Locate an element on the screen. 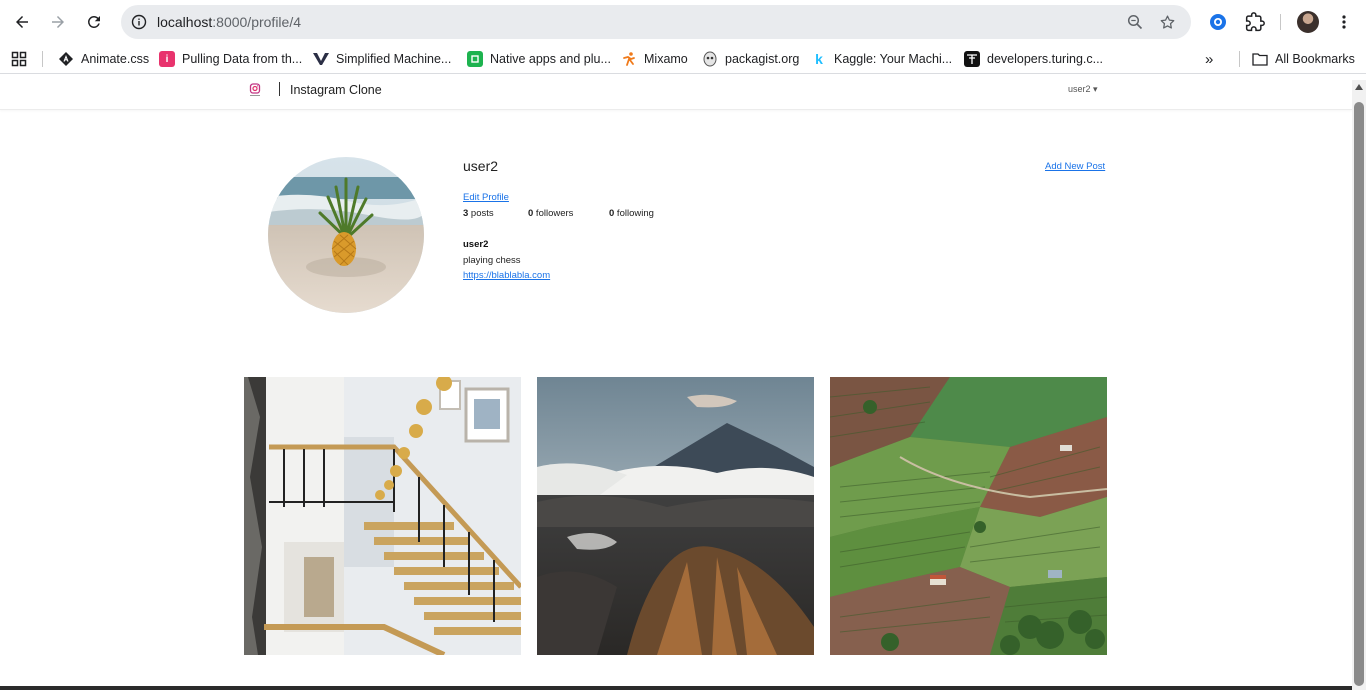  extension-icon is located at coordinates (1218, 22).